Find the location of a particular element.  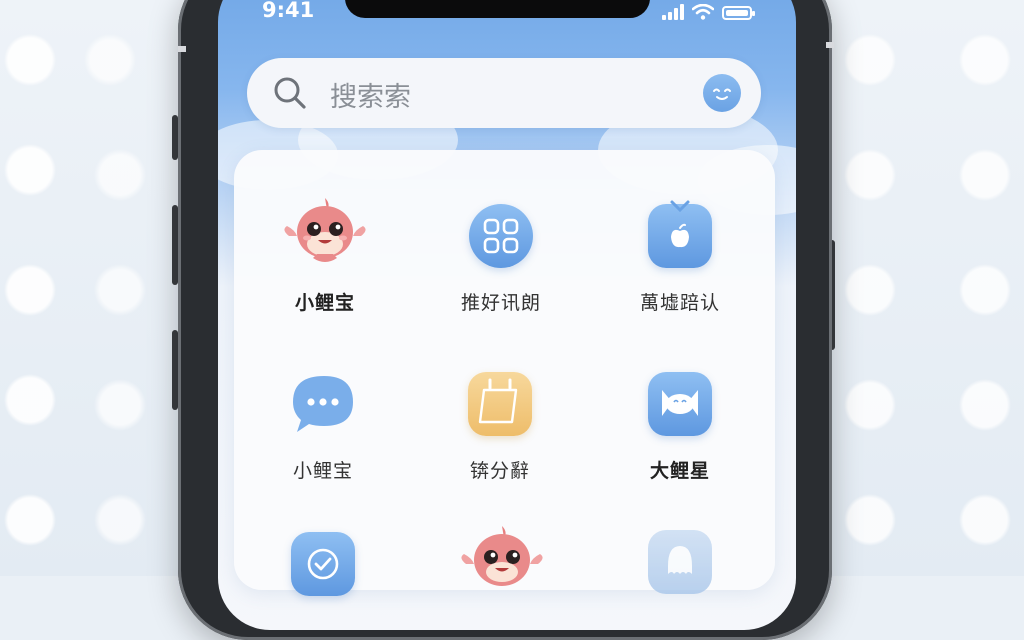

app-item: 大鲤星 is located at coordinates (680, 427).